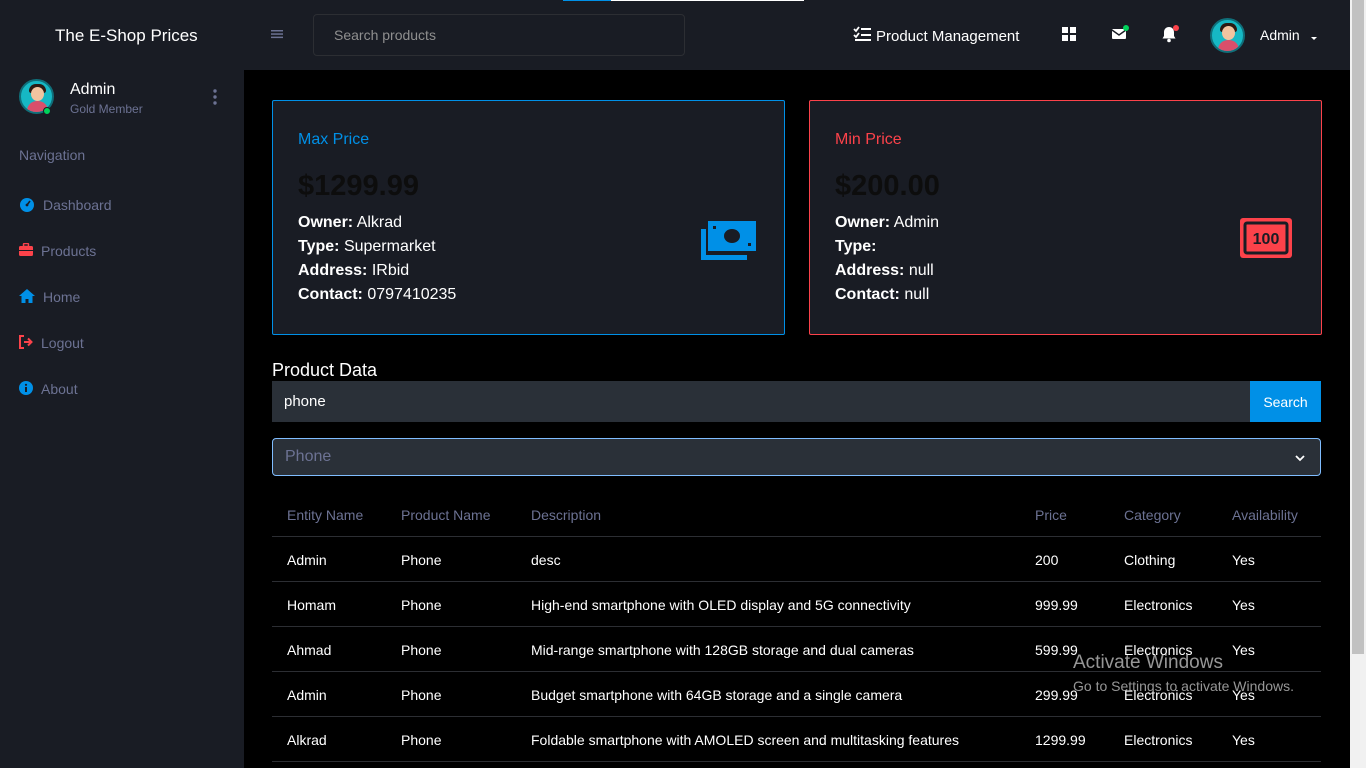 Image resolution: width=1366 pixels, height=768 pixels. Describe the element at coordinates (350, 222) in the screenshot. I see `owner-line: Owner: Alkrad` at that location.